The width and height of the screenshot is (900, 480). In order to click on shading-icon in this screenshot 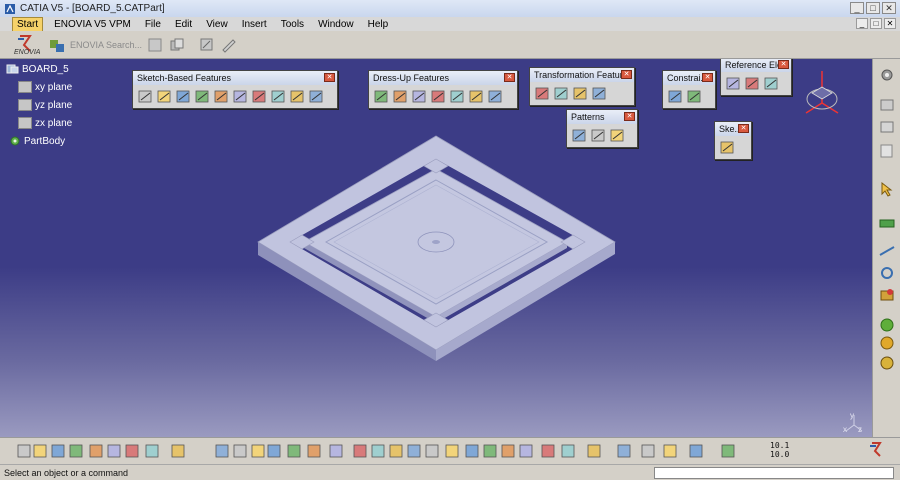, I will do `click(490, 451)`.